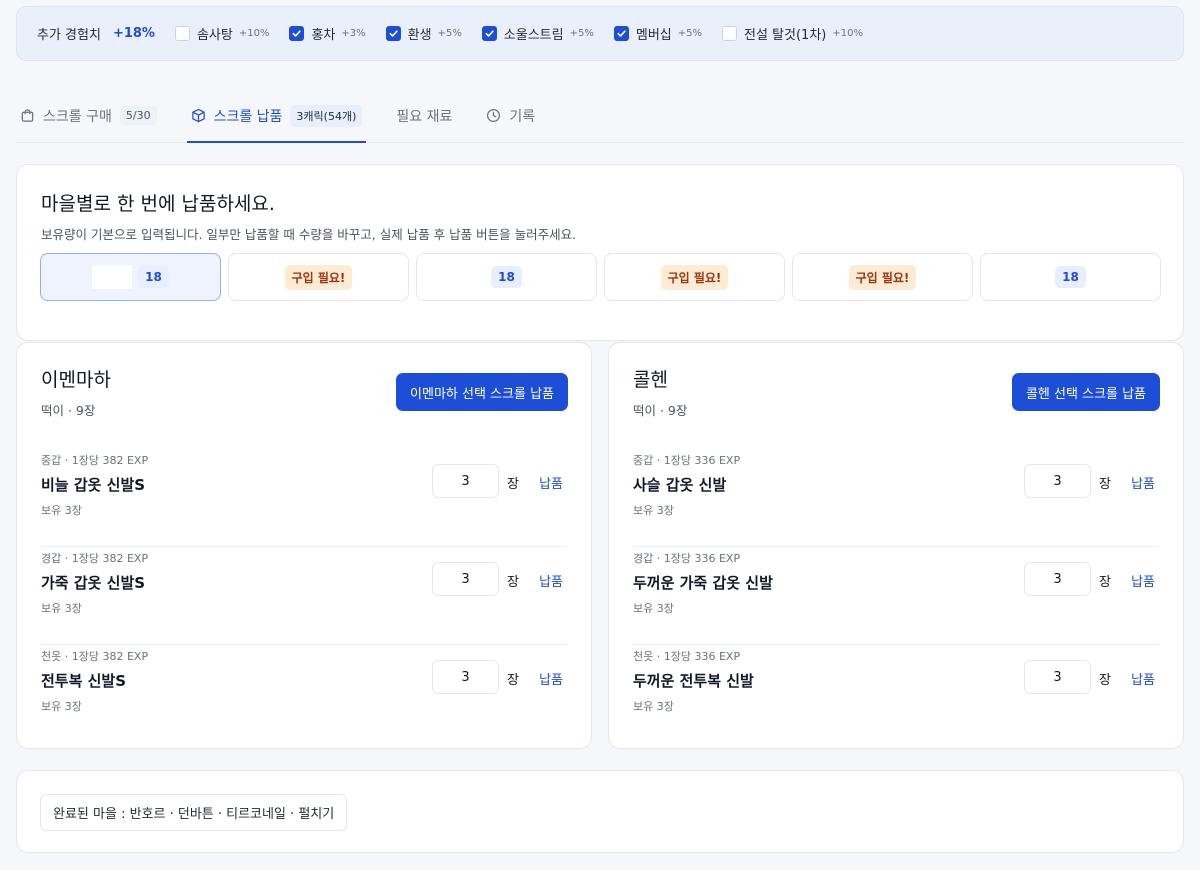 Image resolution: width=1200 pixels, height=870 pixels. What do you see at coordinates (353, 33) in the screenshot?
I see `bonus-option-percent: +3%` at bounding box center [353, 33].